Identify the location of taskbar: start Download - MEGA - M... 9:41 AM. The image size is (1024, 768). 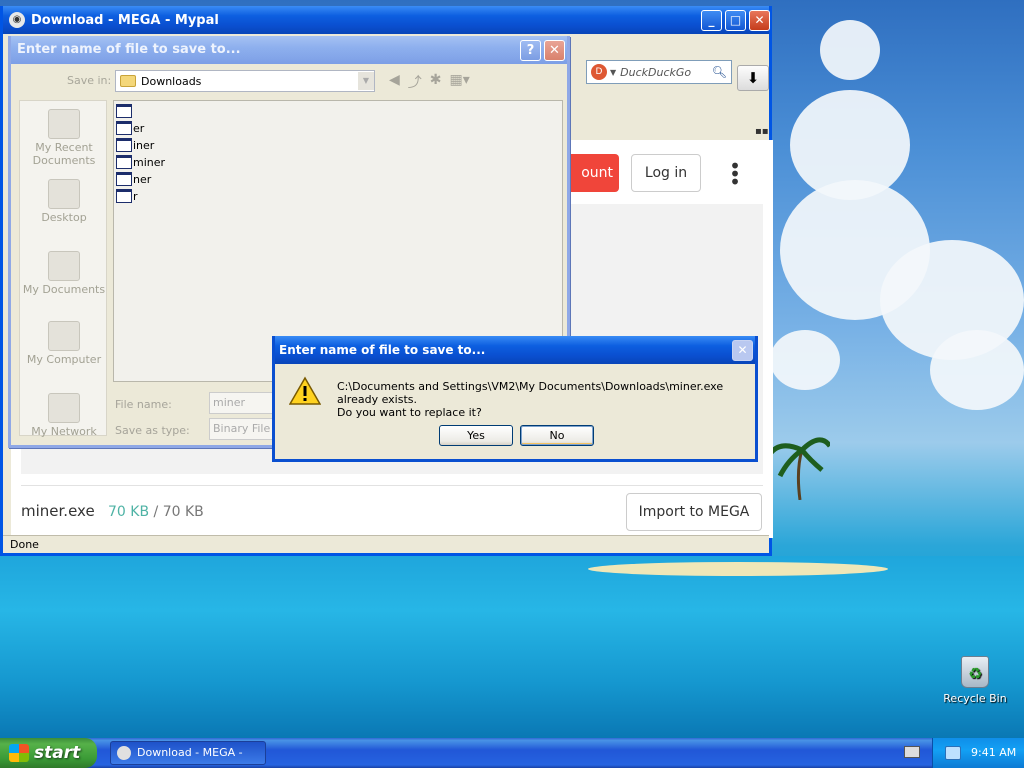
(512, 753).